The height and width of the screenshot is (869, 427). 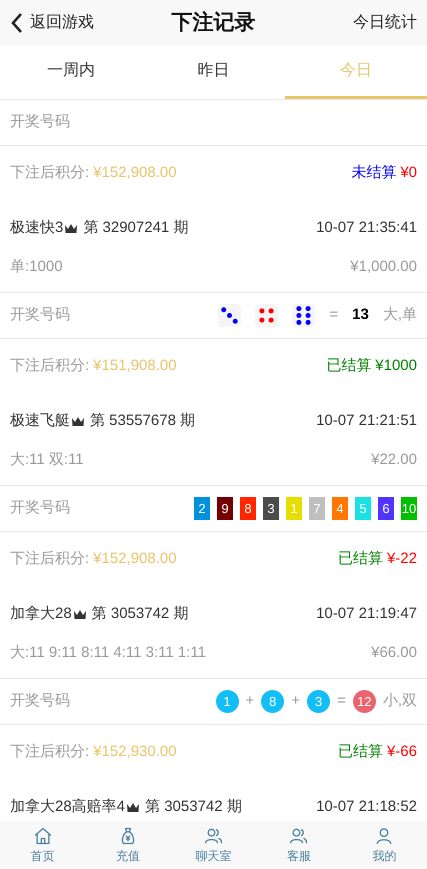 I want to click on nav-item: 首页, so click(x=43, y=845).